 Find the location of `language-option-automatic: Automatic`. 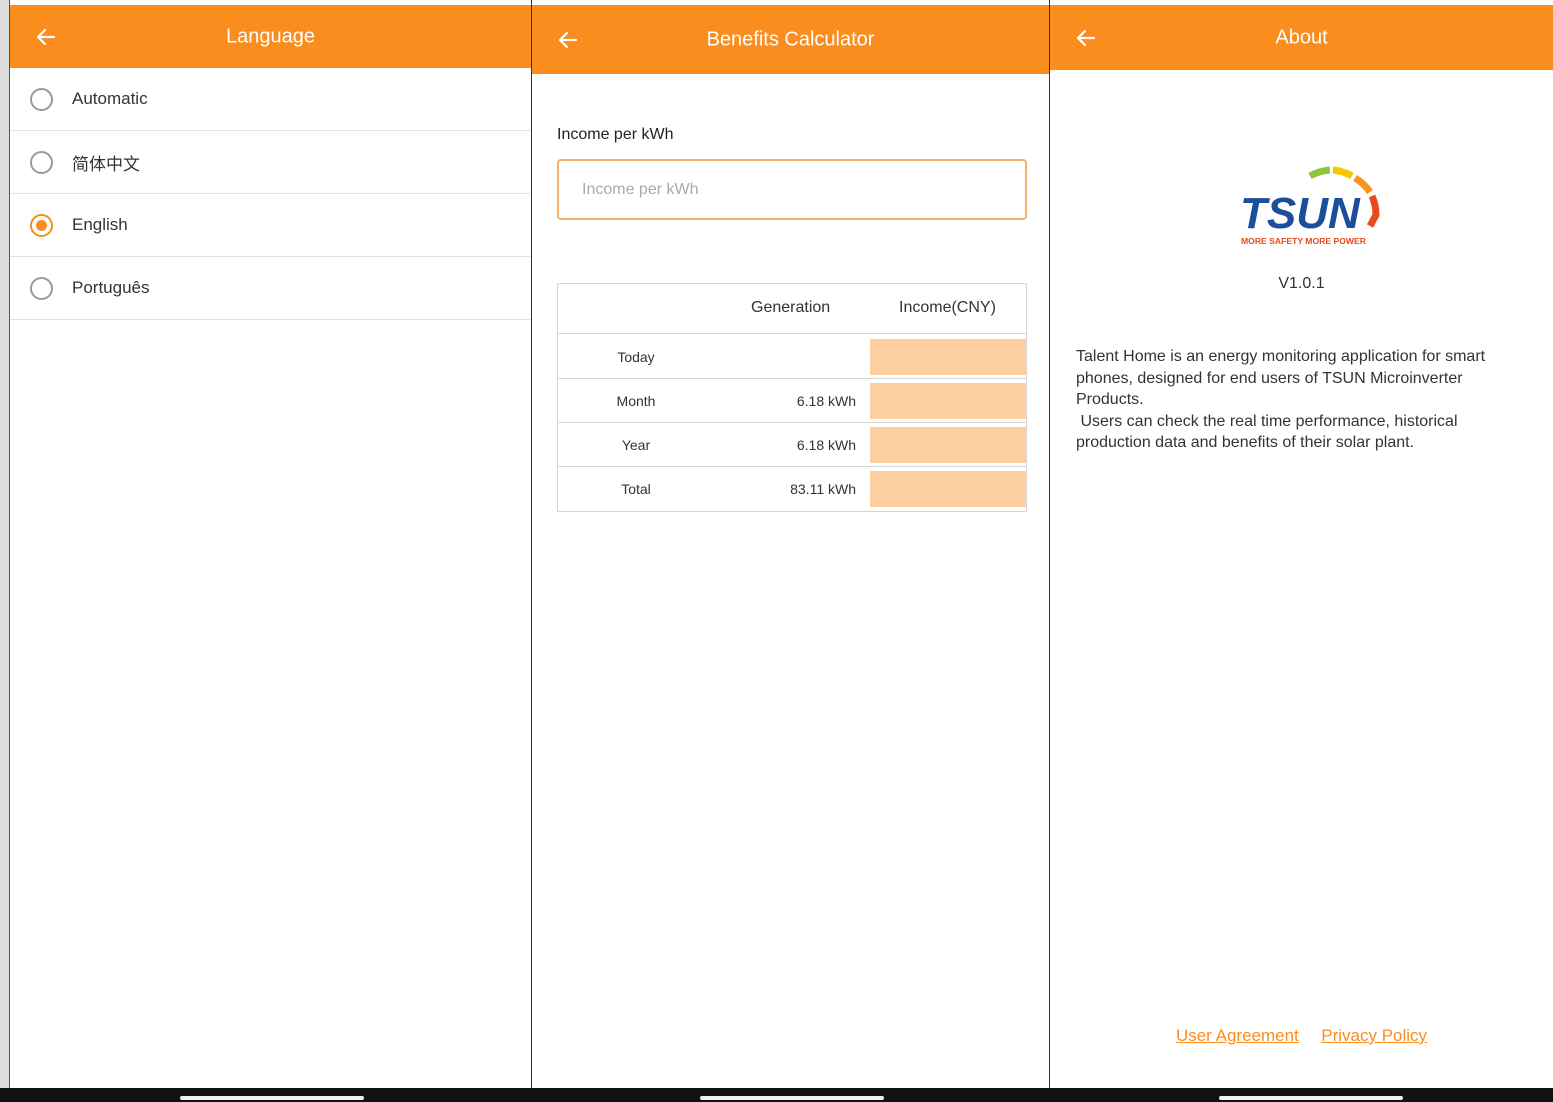

language-option-automatic: Automatic is located at coordinates (270, 99).